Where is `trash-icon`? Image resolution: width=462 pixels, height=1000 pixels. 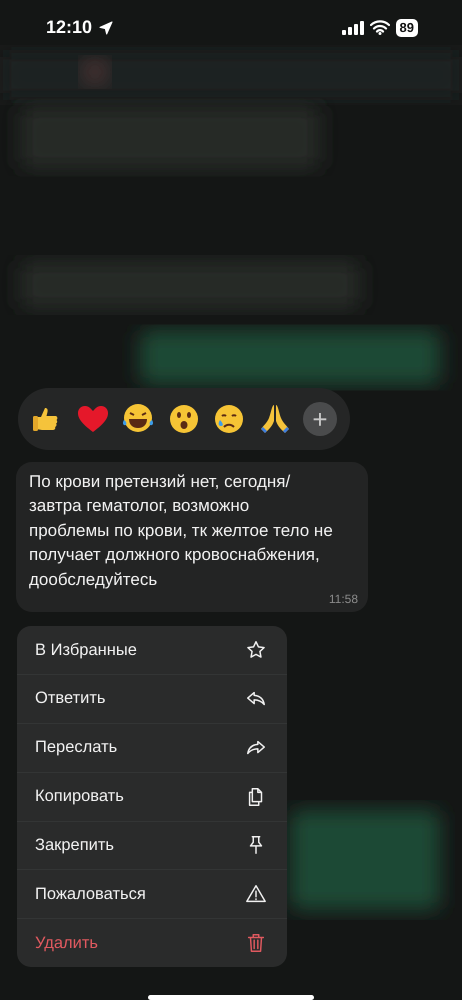 trash-icon is located at coordinates (256, 943).